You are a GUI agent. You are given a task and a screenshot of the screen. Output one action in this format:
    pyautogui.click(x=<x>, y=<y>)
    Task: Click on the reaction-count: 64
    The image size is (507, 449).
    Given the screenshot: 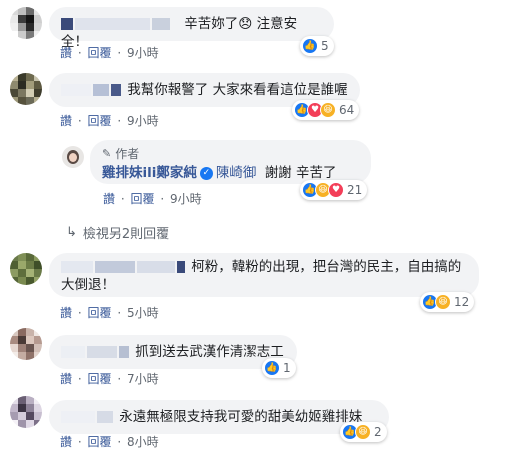 What is the action you would take?
    pyautogui.click(x=347, y=110)
    